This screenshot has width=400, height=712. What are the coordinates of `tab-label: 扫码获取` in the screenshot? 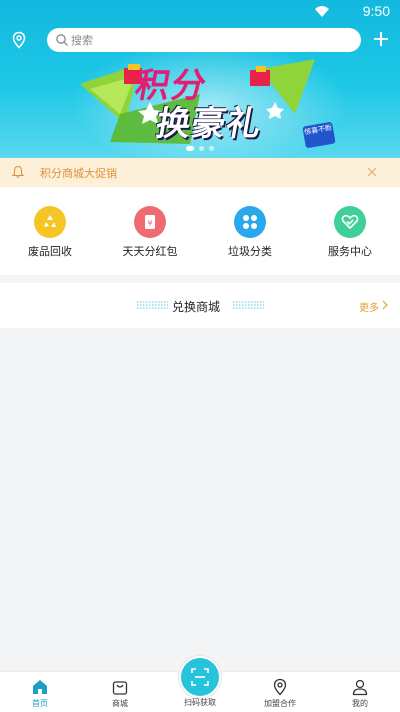 It's located at (200, 702).